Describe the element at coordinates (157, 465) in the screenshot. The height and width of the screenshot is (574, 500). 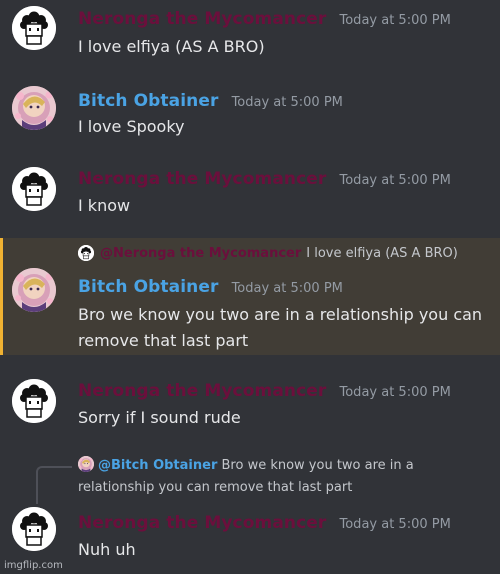
I see `reply-author: @Bitch Obtainer` at that location.